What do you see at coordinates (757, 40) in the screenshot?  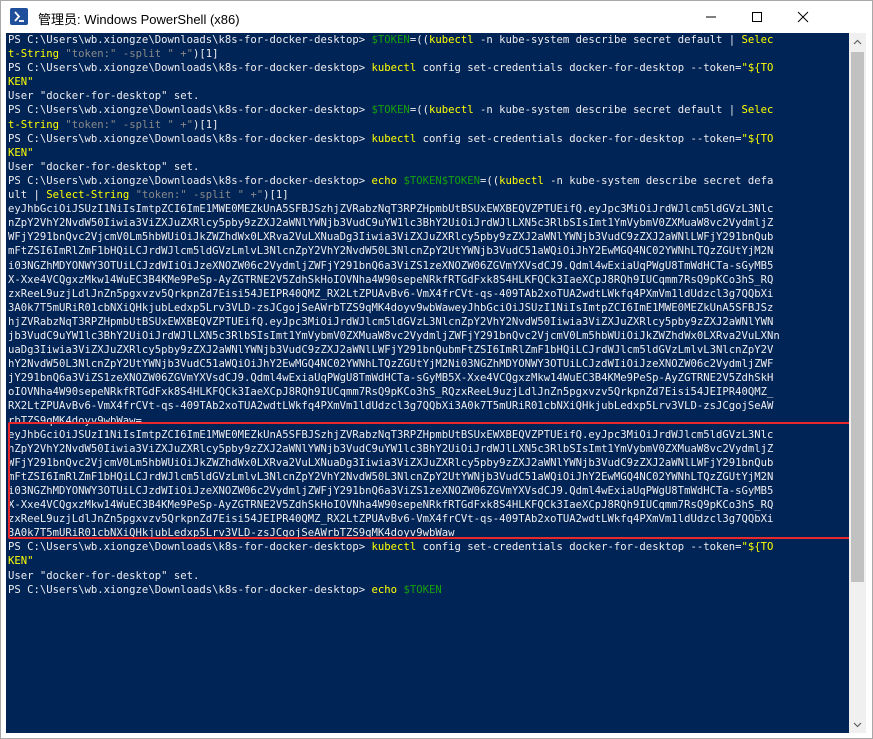 I see `console-text-segment: Selec` at bounding box center [757, 40].